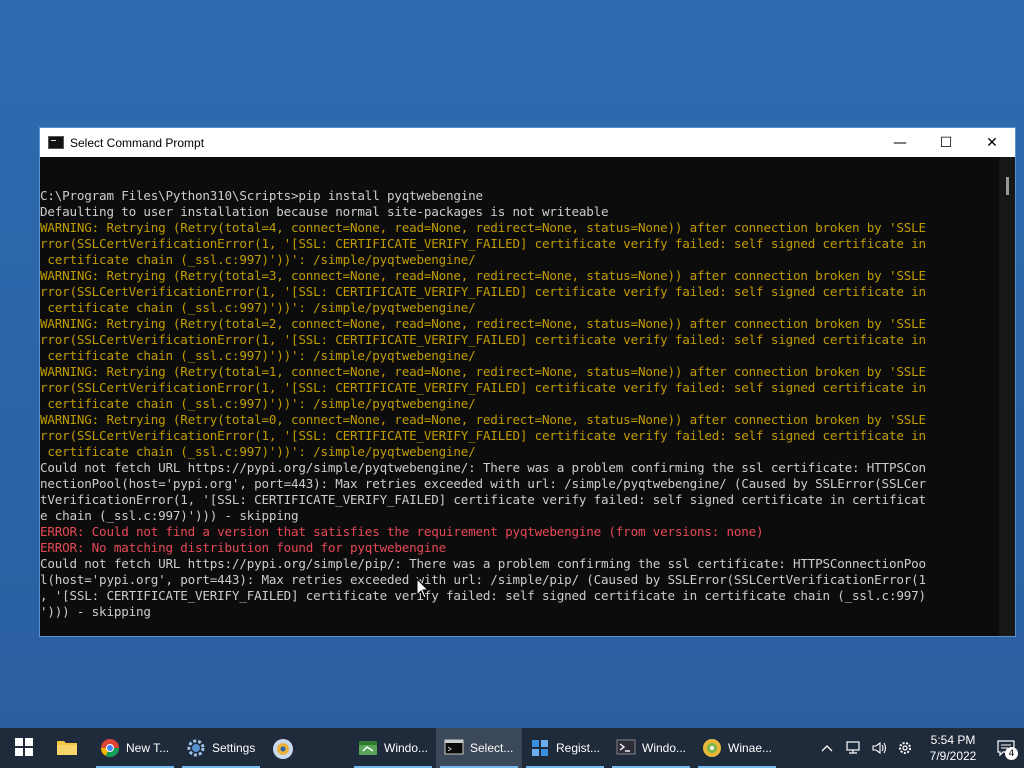  What do you see at coordinates (95, 611) in the screenshot?
I see `console-line: '))) - skipping` at bounding box center [95, 611].